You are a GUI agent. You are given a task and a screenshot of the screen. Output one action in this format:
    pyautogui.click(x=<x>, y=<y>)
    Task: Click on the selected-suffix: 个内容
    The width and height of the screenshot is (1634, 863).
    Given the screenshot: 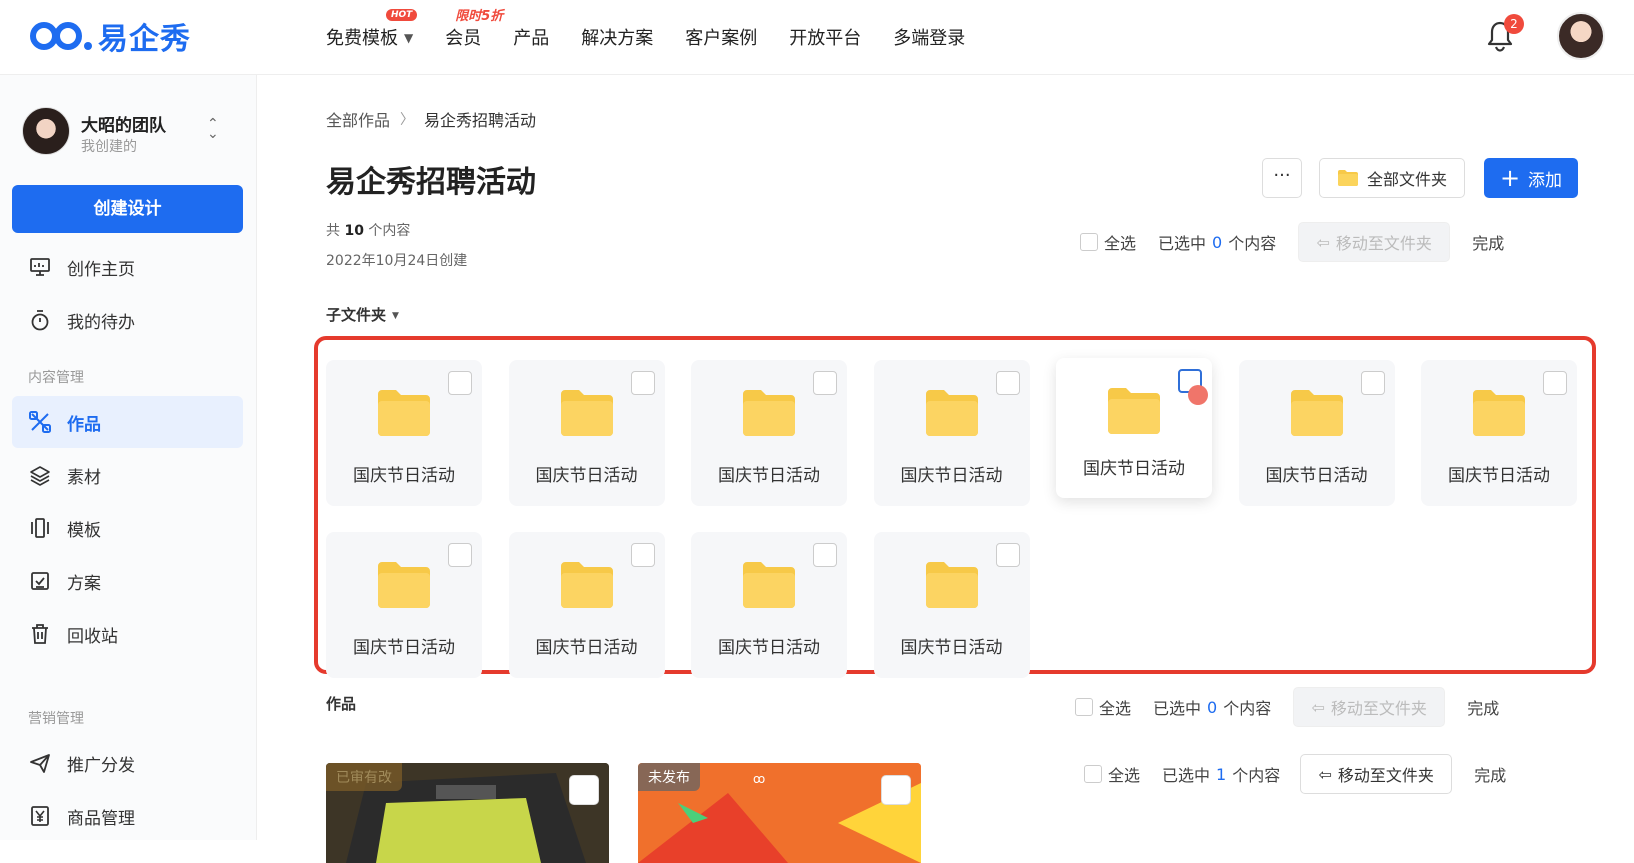 What is the action you would take?
    pyautogui.click(x=1256, y=775)
    